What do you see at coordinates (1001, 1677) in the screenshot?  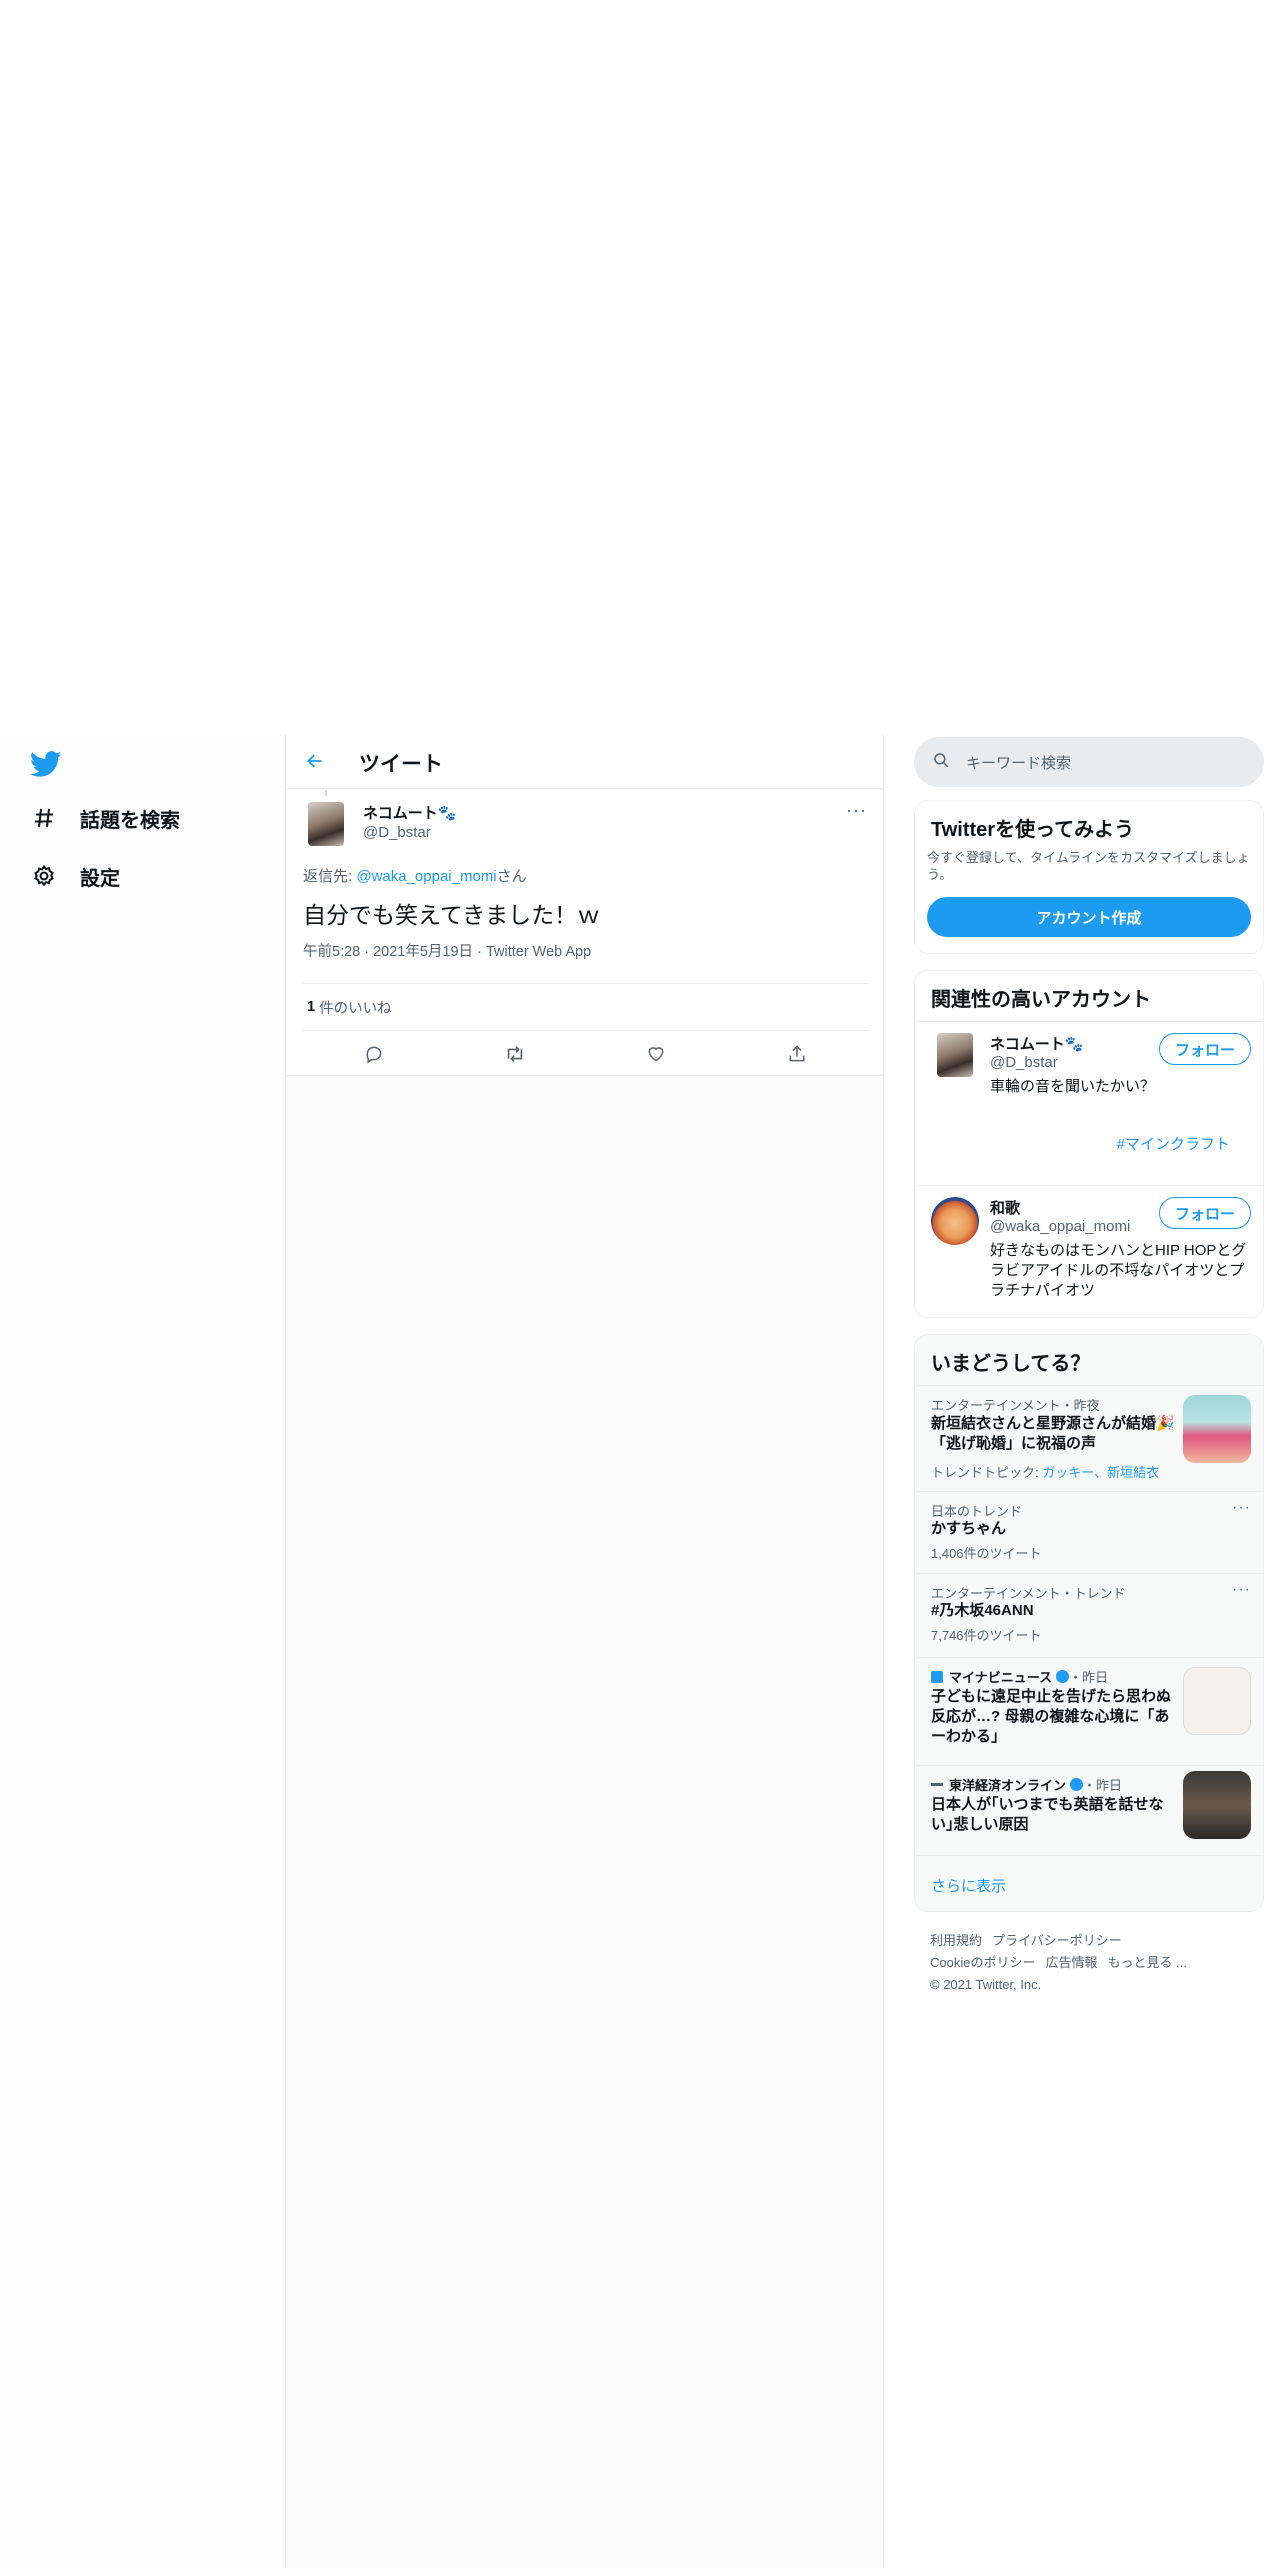 I see `news-source-name: マイナビニュース` at bounding box center [1001, 1677].